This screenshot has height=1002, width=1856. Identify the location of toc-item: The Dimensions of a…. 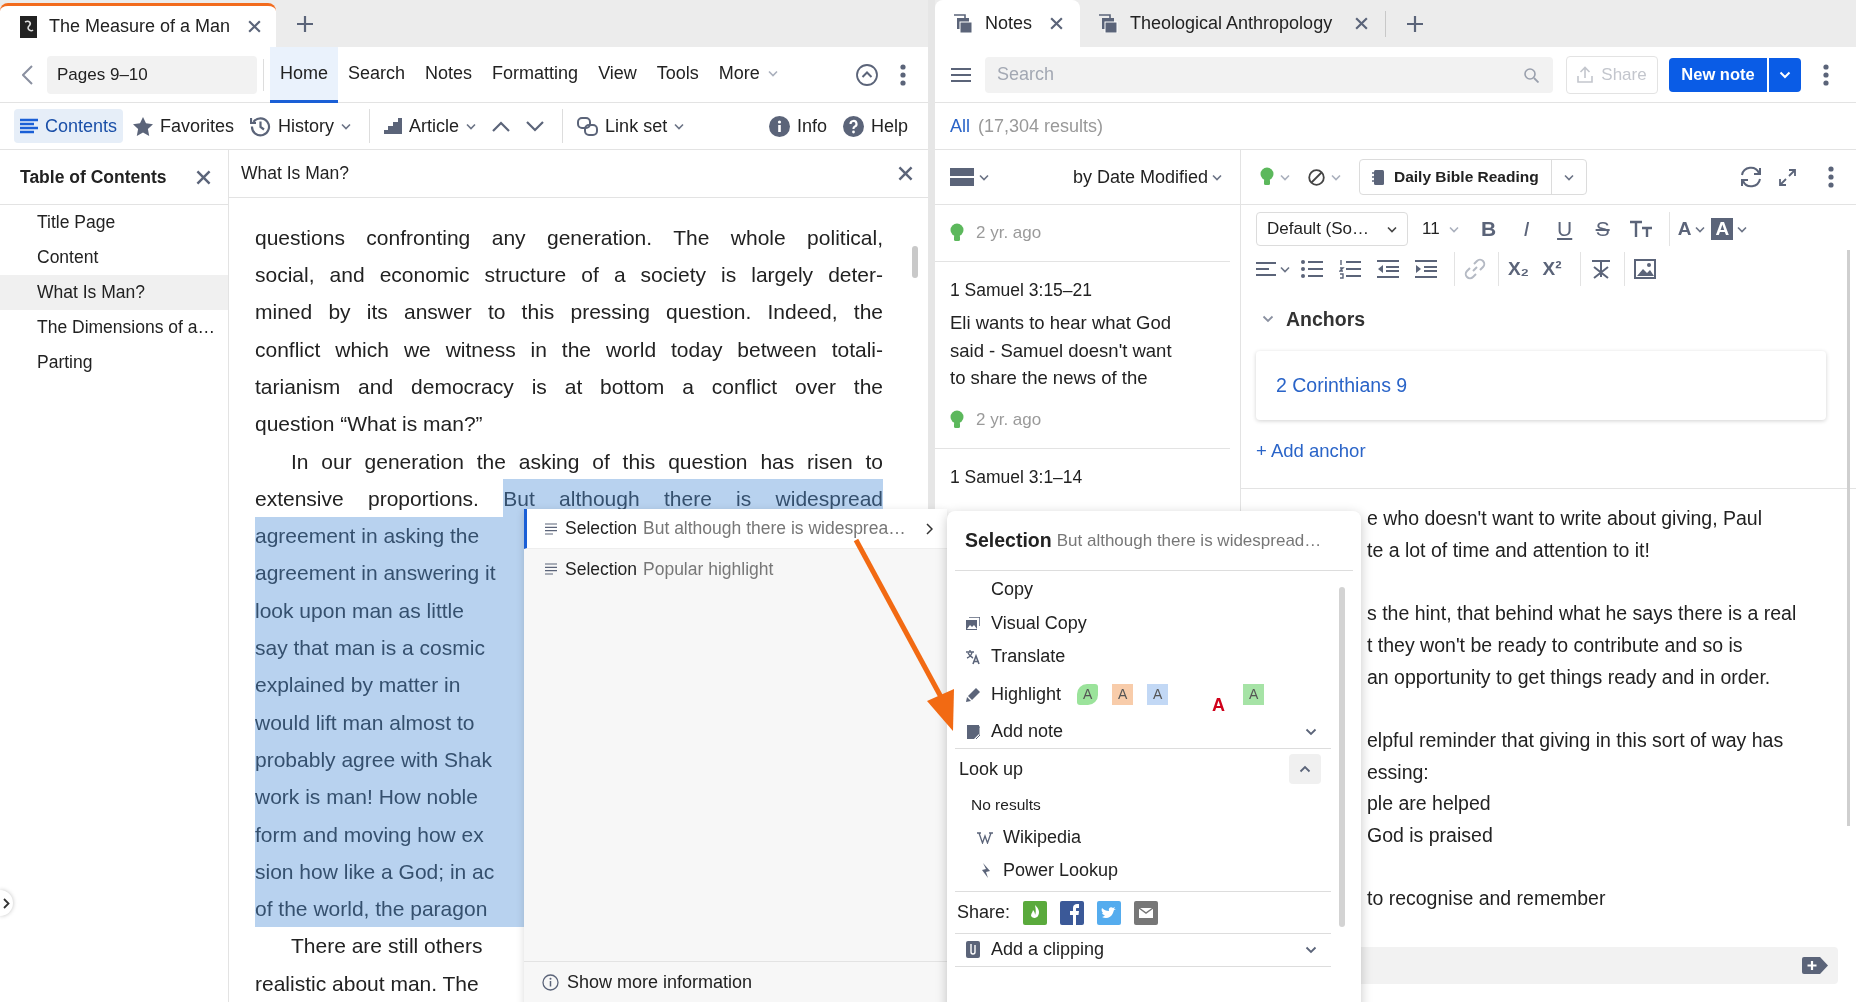
(114, 327).